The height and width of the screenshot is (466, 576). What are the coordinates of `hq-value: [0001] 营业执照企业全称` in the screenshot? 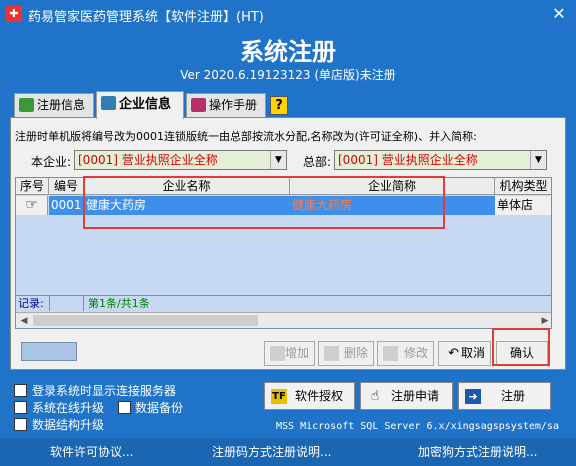 It's located at (408, 160).